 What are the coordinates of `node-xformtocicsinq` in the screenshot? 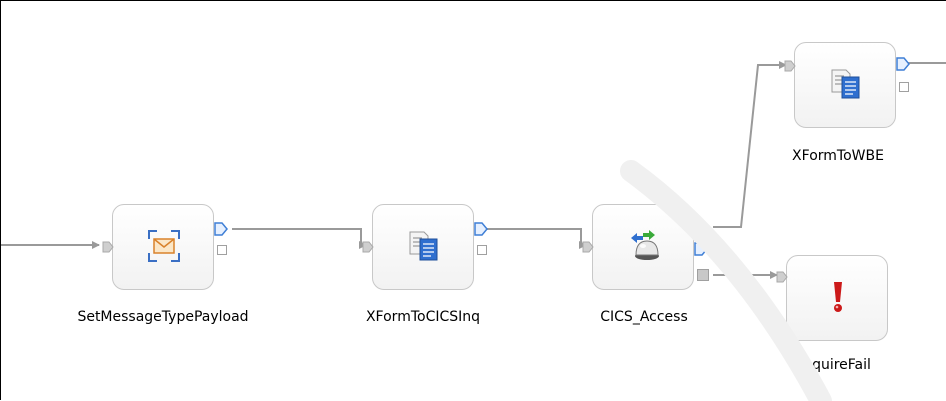 It's located at (425, 247).